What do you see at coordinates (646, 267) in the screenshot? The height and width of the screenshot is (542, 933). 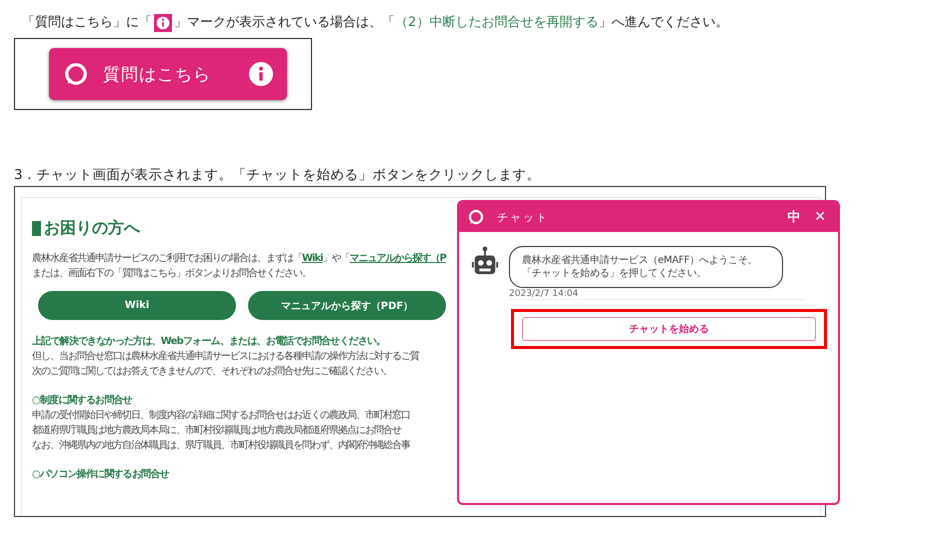 I see `chat-message: 農林水産省共通申請サービス（eMAFF）へようこそ。 「チャットを始める」を押してください。` at bounding box center [646, 267].